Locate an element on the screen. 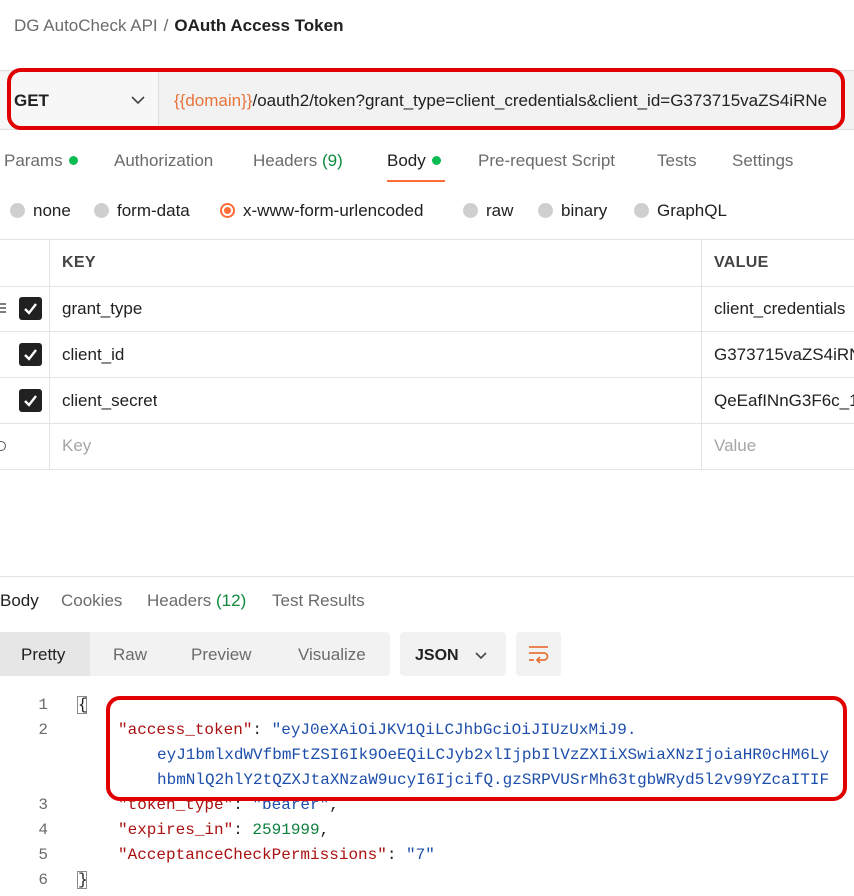 The height and width of the screenshot is (896, 854). tab-headers-label: Headers is located at coordinates (285, 160).